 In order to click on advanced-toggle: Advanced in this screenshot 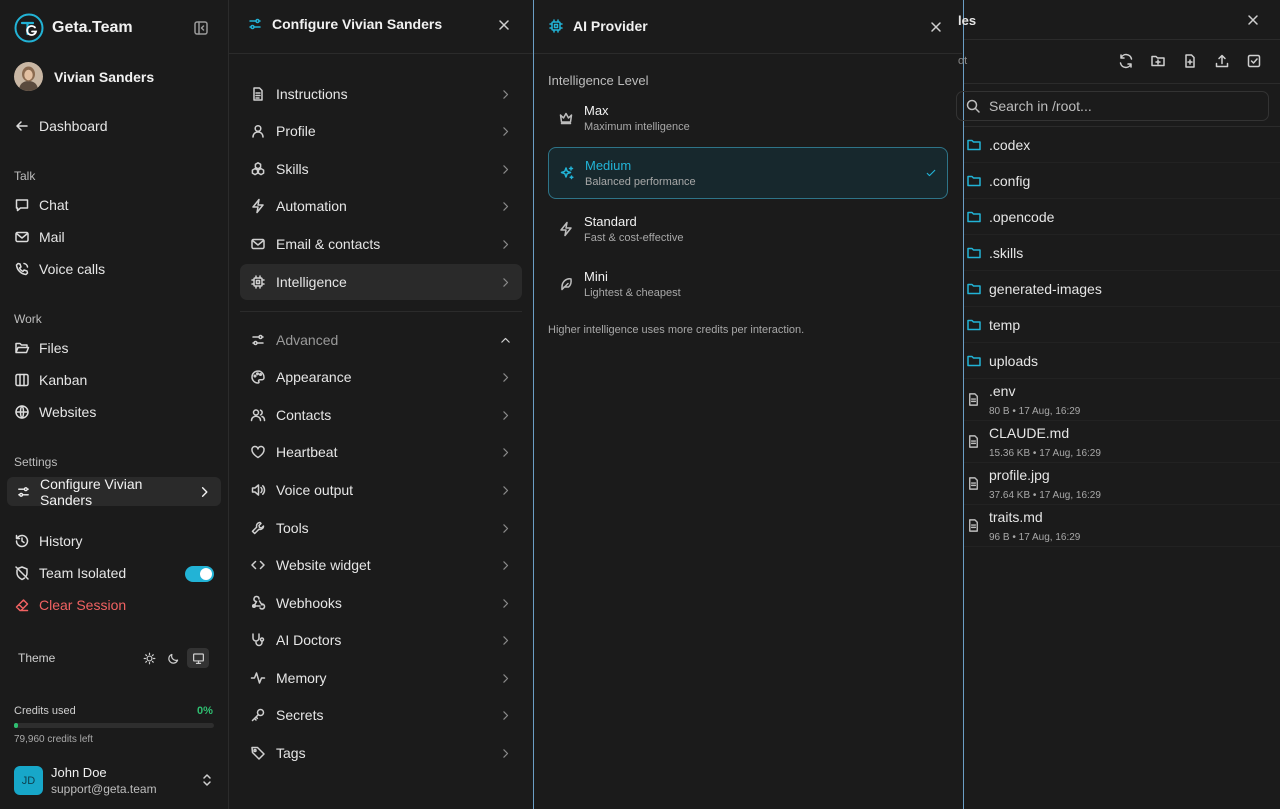, I will do `click(381, 340)`.